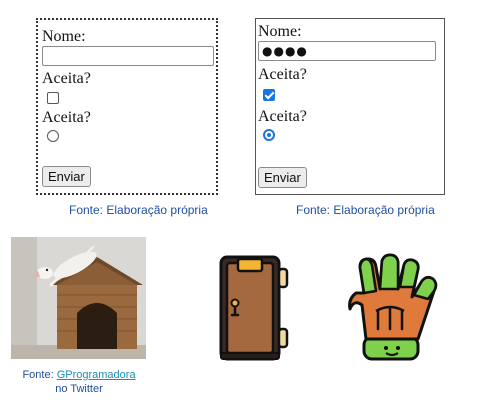 The height and width of the screenshot is (409, 485). I want to click on glove-icon, so click(393, 307).